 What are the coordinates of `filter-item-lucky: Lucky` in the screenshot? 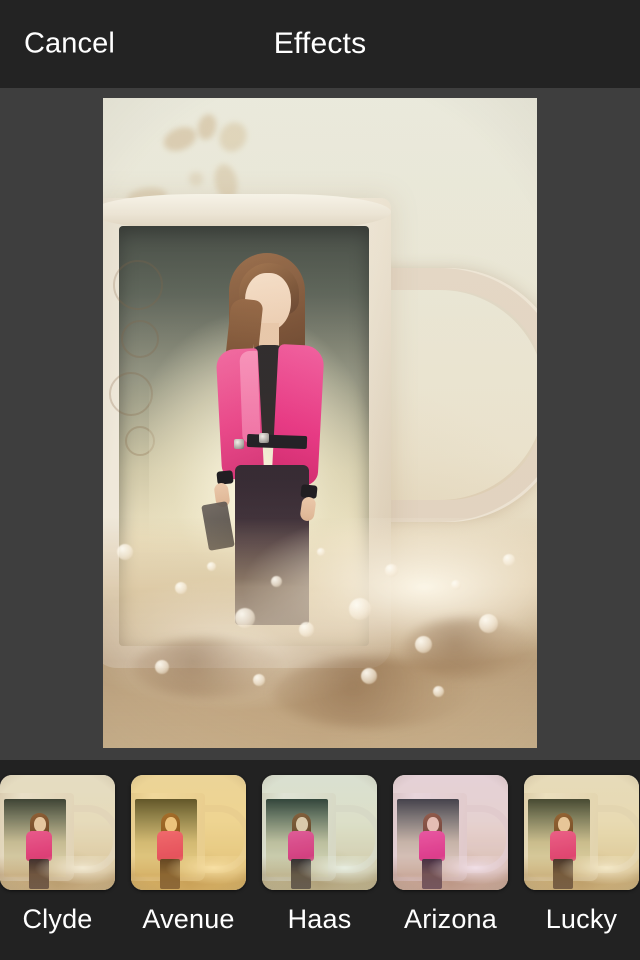 It's located at (581, 854).